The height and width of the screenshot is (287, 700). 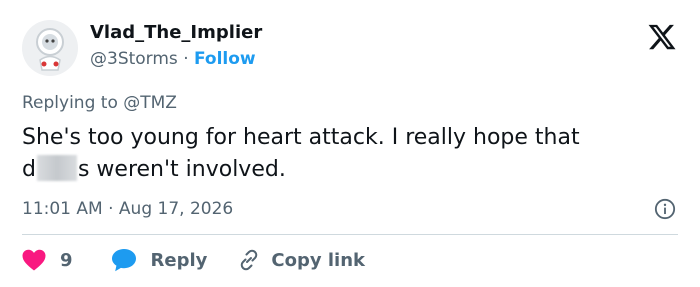 I want to click on copy-link-button: Copy link, so click(x=301, y=260).